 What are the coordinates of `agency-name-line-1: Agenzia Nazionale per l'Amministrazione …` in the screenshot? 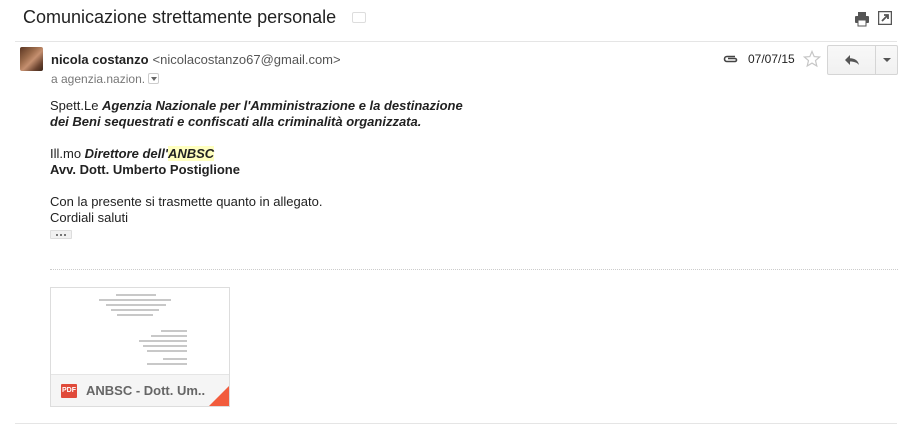 It's located at (282, 105).